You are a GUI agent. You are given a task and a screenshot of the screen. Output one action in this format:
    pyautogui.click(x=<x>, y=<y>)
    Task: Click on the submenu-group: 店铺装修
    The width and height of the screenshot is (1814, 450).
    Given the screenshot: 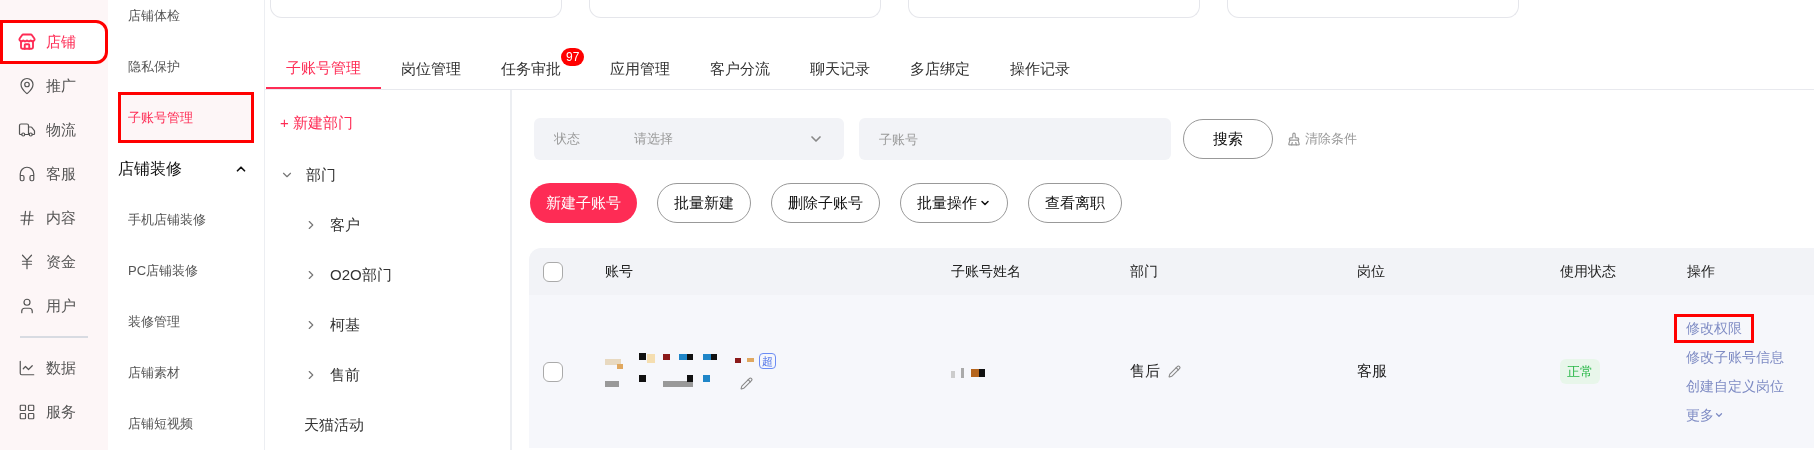 What is the action you would take?
    pyautogui.click(x=186, y=168)
    